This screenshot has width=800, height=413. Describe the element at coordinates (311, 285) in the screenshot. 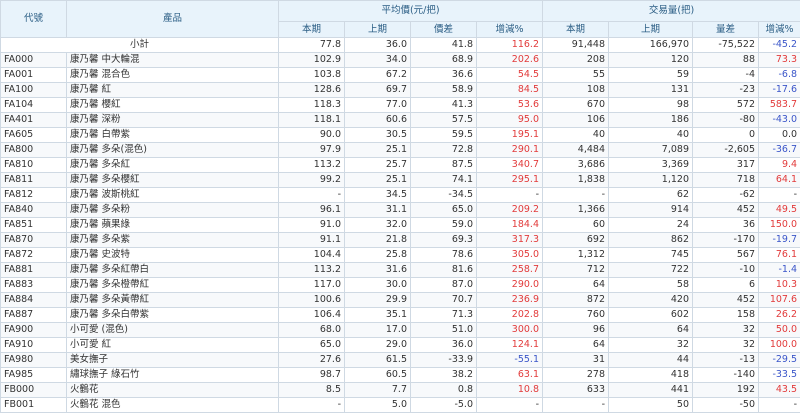

I see `cell-price-current: 117.0` at that location.